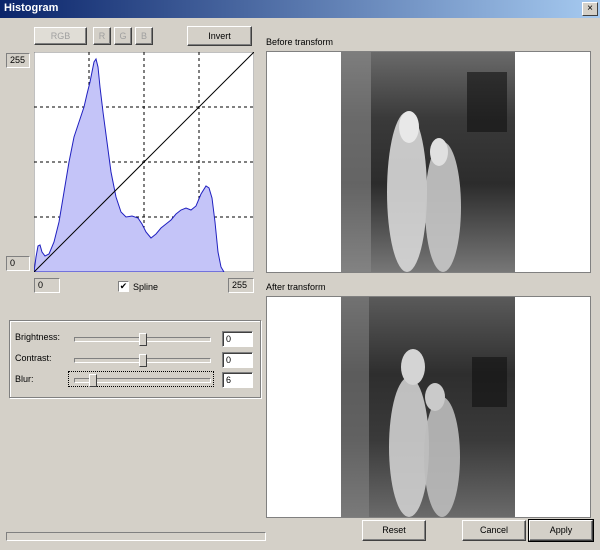  I want to click on spline-checkbox: ✔, so click(123, 286).